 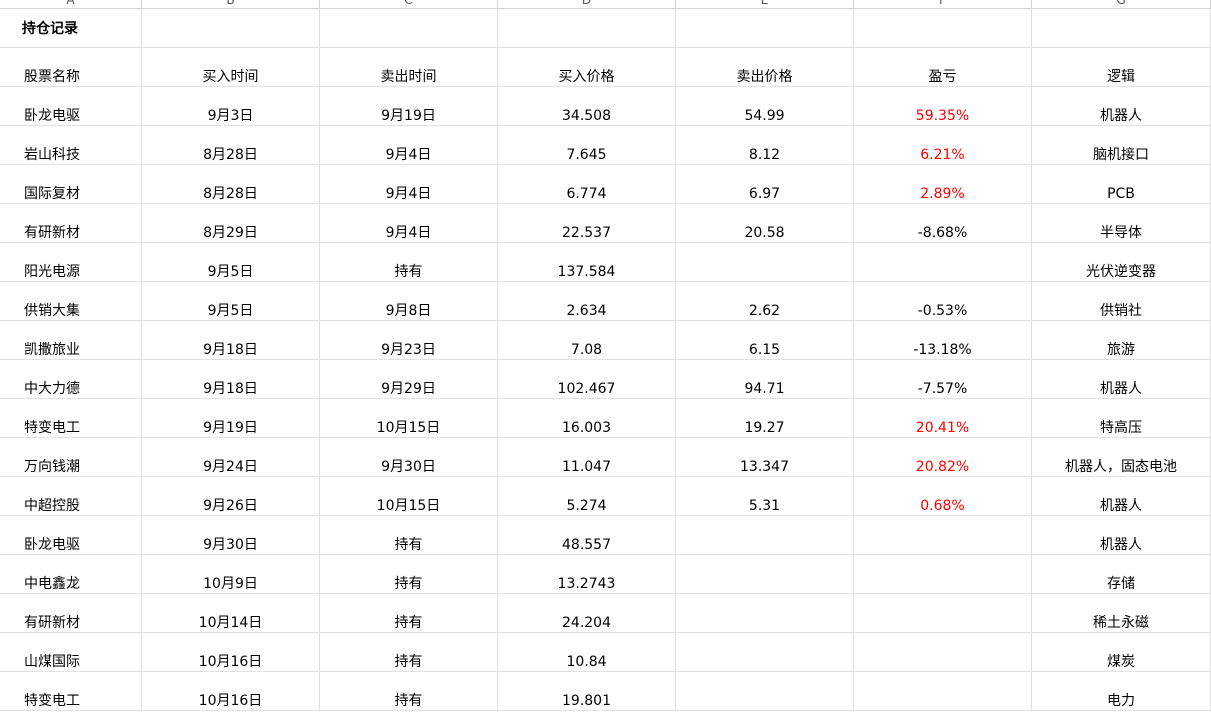 What do you see at coordinates (587, 691) in the screenshot?
I see `buy-price-cell: 19.801` at bounding box center [587, 691].